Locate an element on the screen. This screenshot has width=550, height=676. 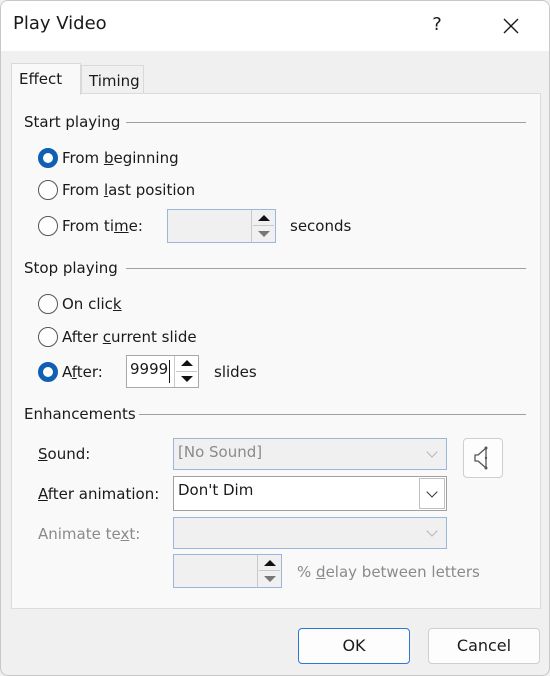
radio-from-beginning: From beginning is located at coordinates (108, 158).